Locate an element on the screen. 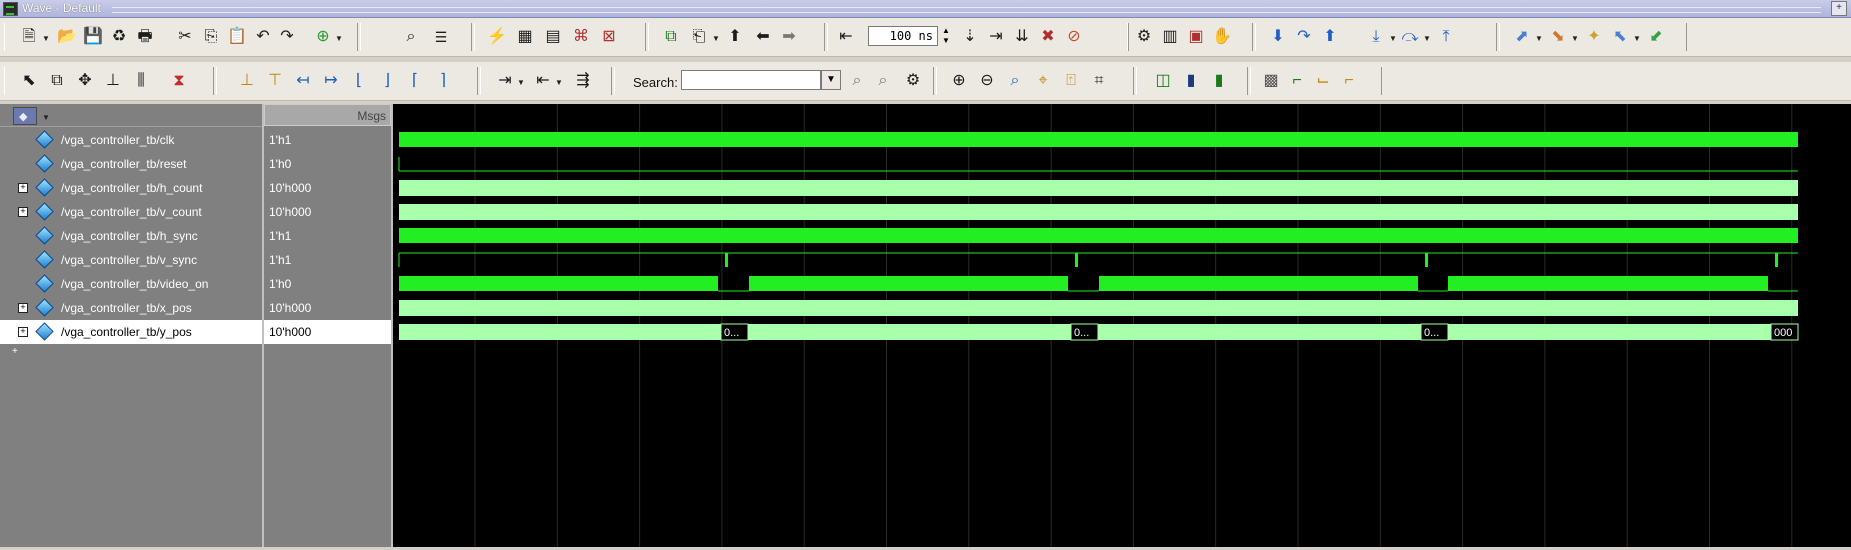 The width and height of the screenshot is (1851, 550). edit-mode-icon: ⊥ is located at coordinates (113, 81).